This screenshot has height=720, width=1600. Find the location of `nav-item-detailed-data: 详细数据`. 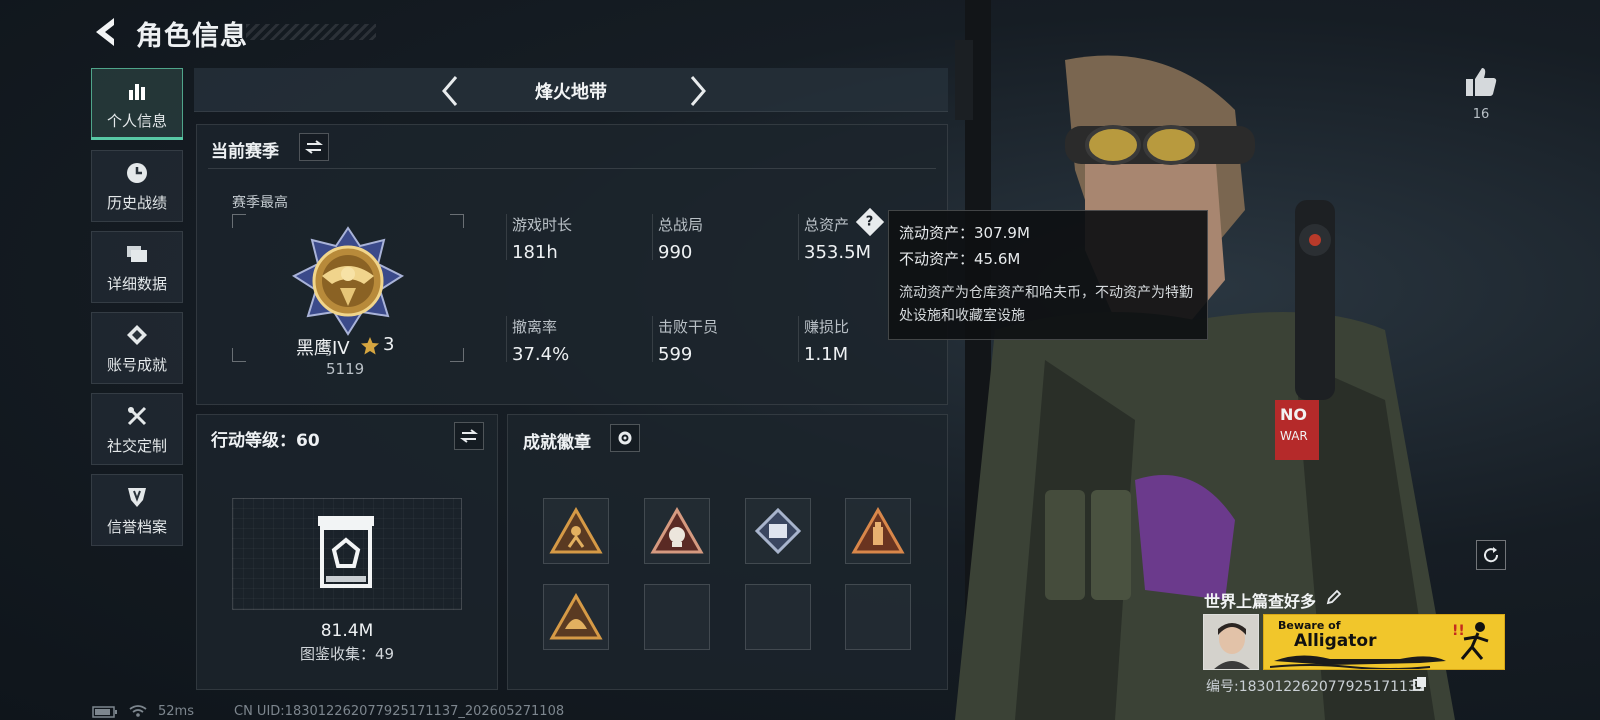

nav-item-detailed-data: 详细数据 is located at coordinates (137, 267).